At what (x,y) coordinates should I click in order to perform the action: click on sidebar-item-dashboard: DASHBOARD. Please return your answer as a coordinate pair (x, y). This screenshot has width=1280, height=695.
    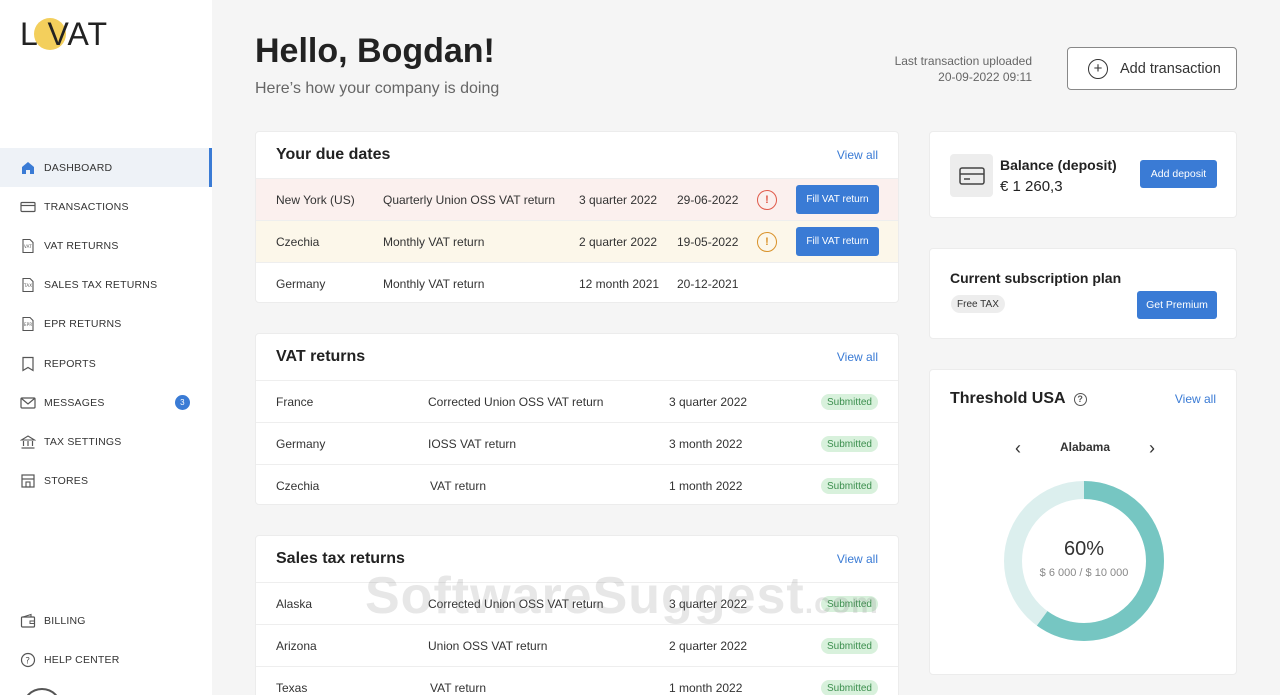
    Looking at the image, I should click on (106, 168).